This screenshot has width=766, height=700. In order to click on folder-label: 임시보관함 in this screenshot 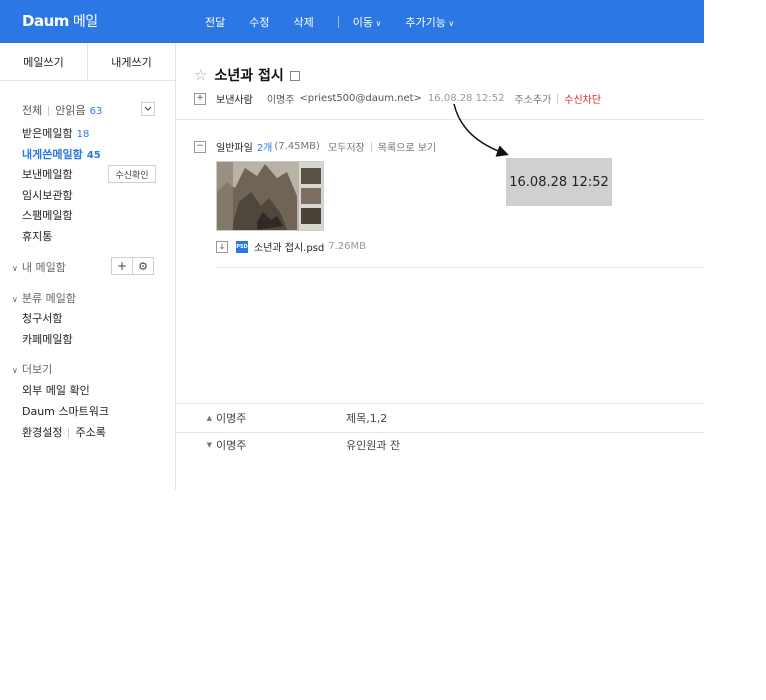, I will do `click(47, 195)`.